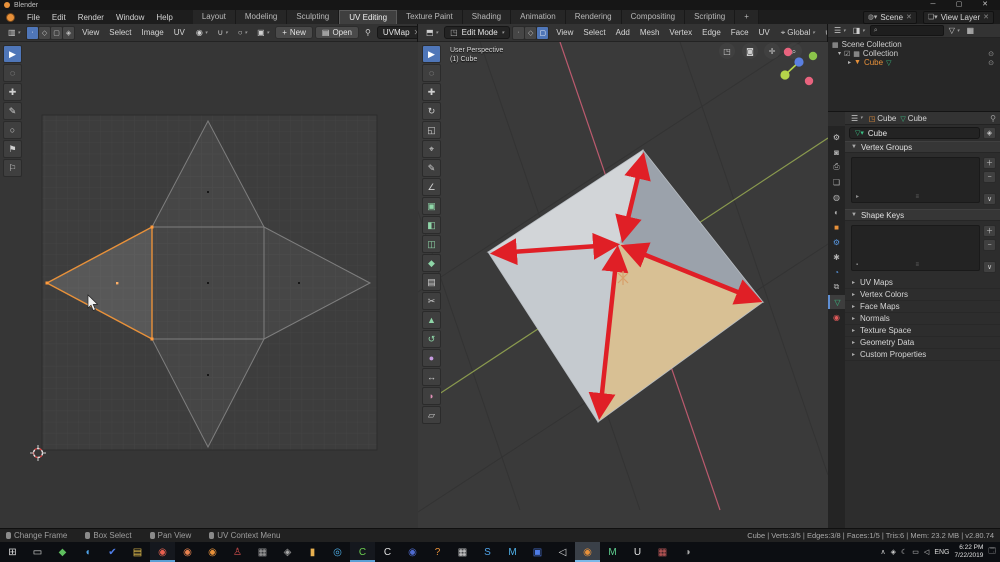 The height and width of the screenshot is (562, 1000). Describe the element at coordinates (362, 552) in the screenshot. I see `camtasia-icon: C` at that location.